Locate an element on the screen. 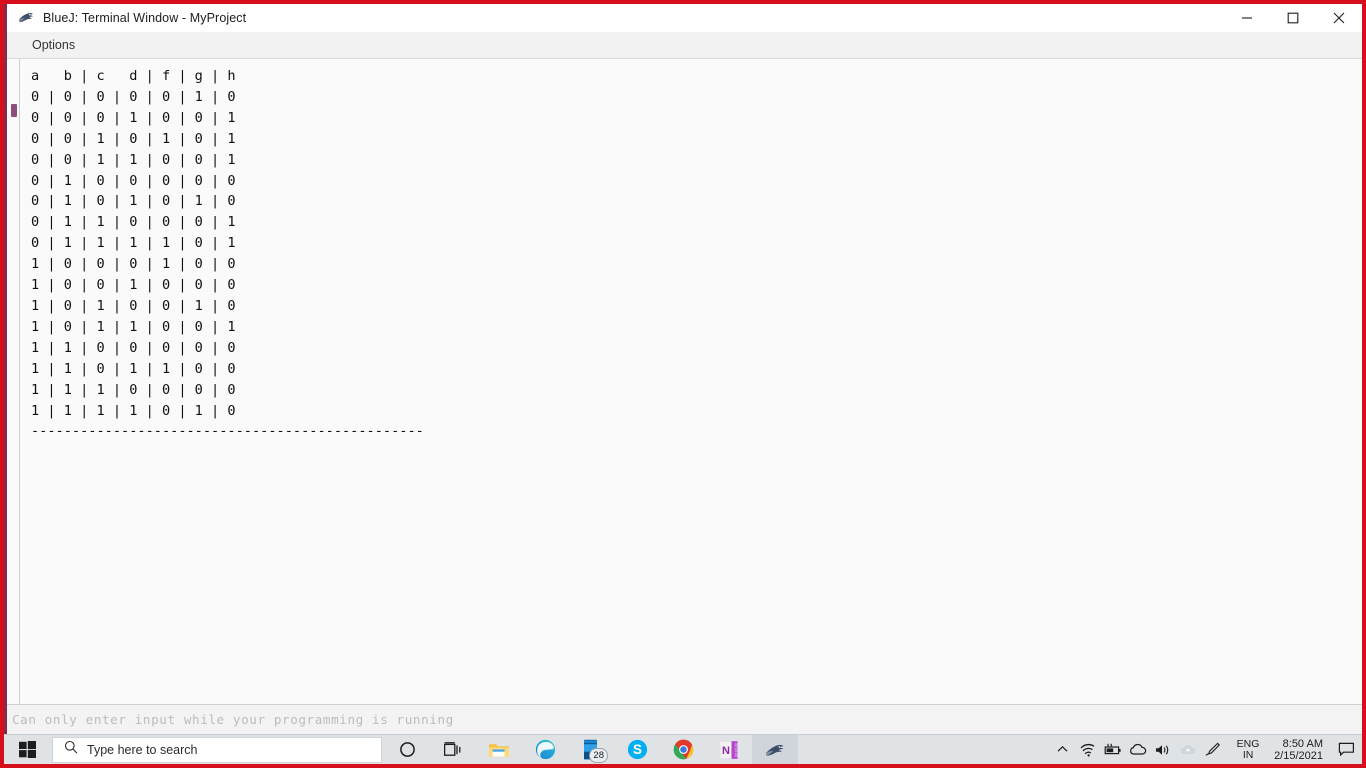  minimize-button is located at coordinates (1247, 18).